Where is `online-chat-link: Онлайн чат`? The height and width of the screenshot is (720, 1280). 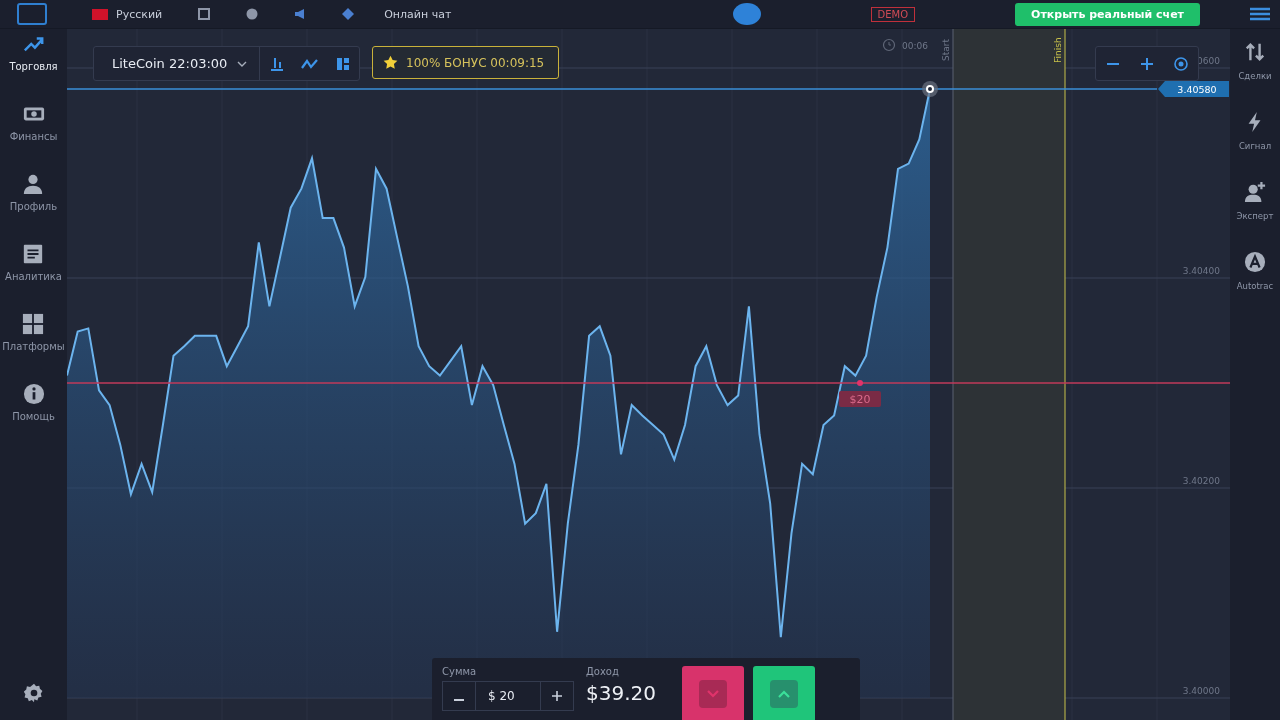
online-chat-link: Онлайн чат is located at coordinates (418, 14).